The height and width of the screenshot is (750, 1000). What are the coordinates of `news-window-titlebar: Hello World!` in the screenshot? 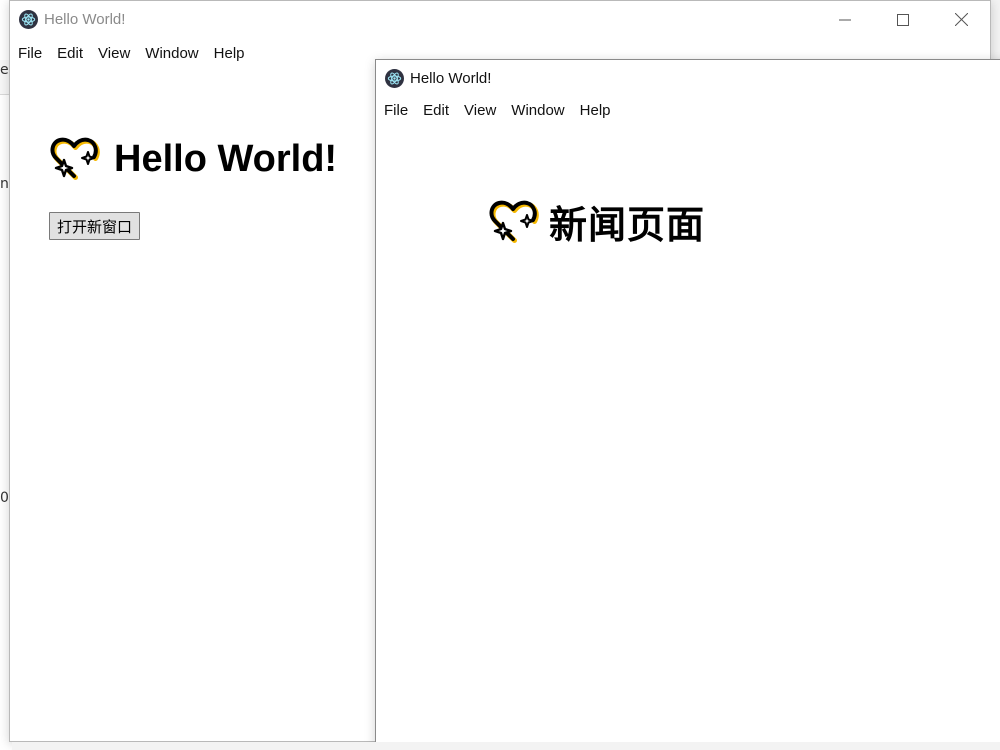 It's located at (688, 78).